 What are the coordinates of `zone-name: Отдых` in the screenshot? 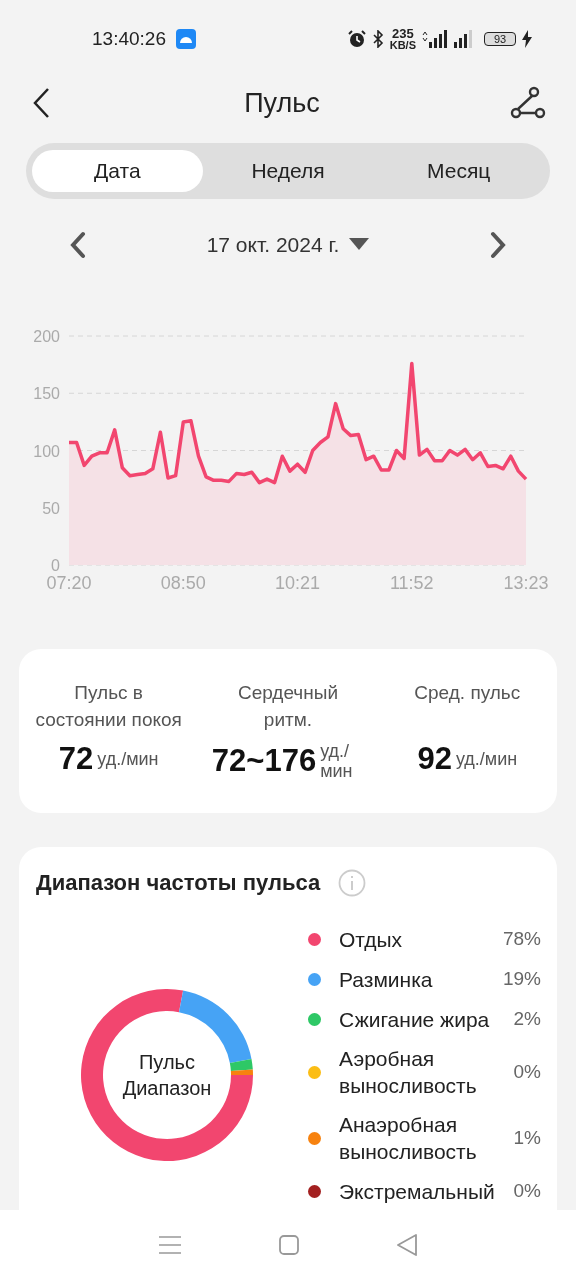 It's located at (371, 939).